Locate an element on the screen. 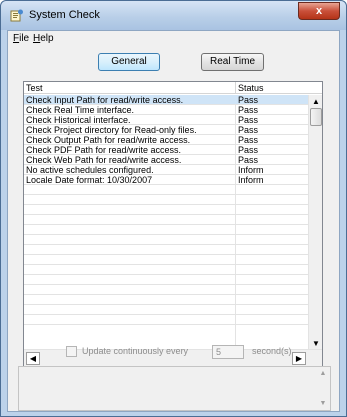 This screenshot has width=347, height=417. menu-help-label: elp is located at coordinates (47, 38).